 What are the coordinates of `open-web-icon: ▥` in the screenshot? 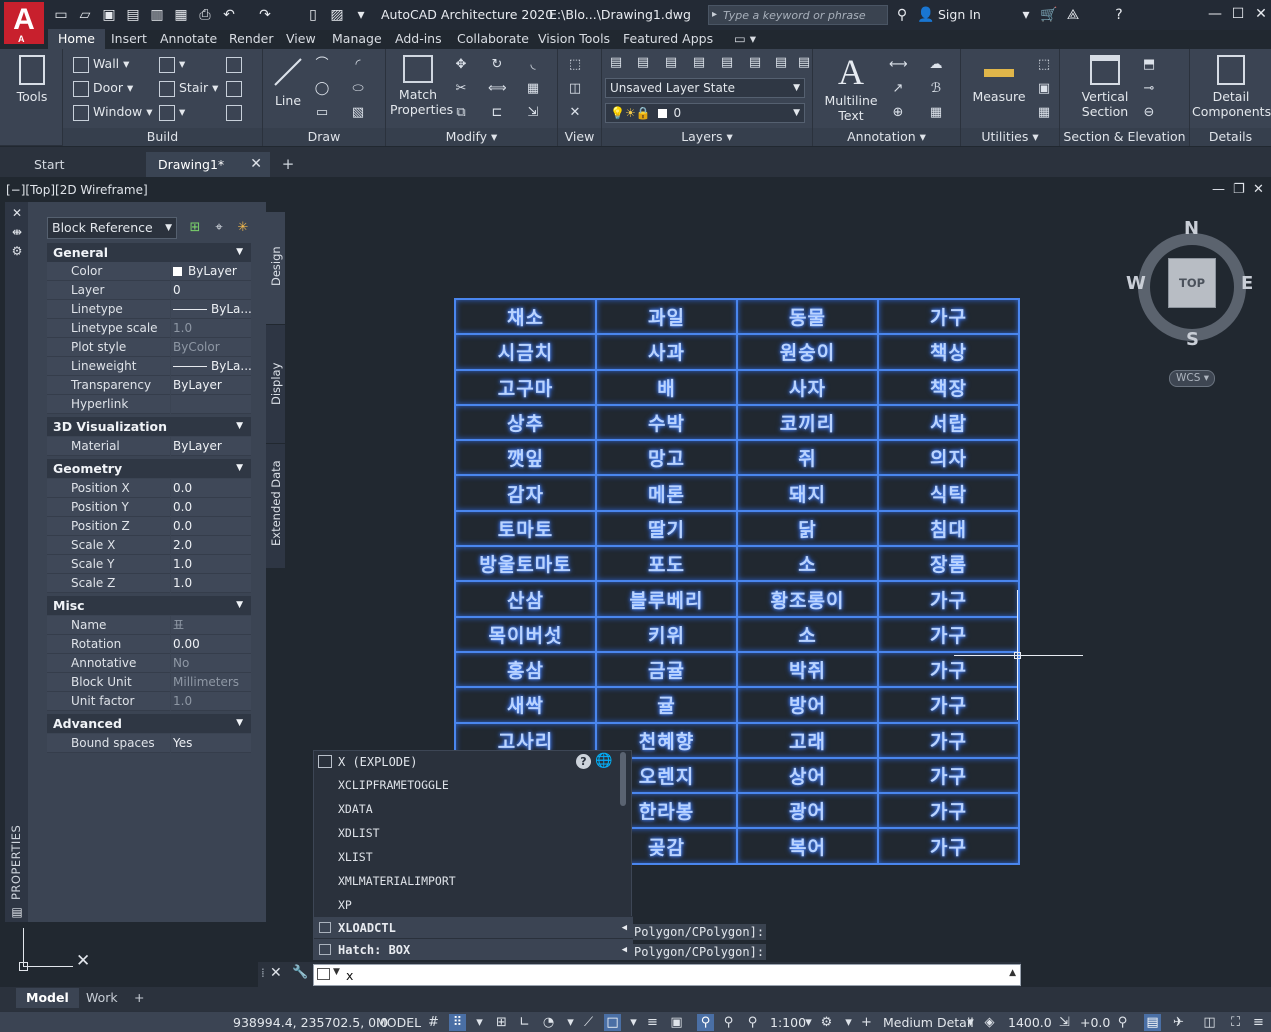 It's located at (157, 15).